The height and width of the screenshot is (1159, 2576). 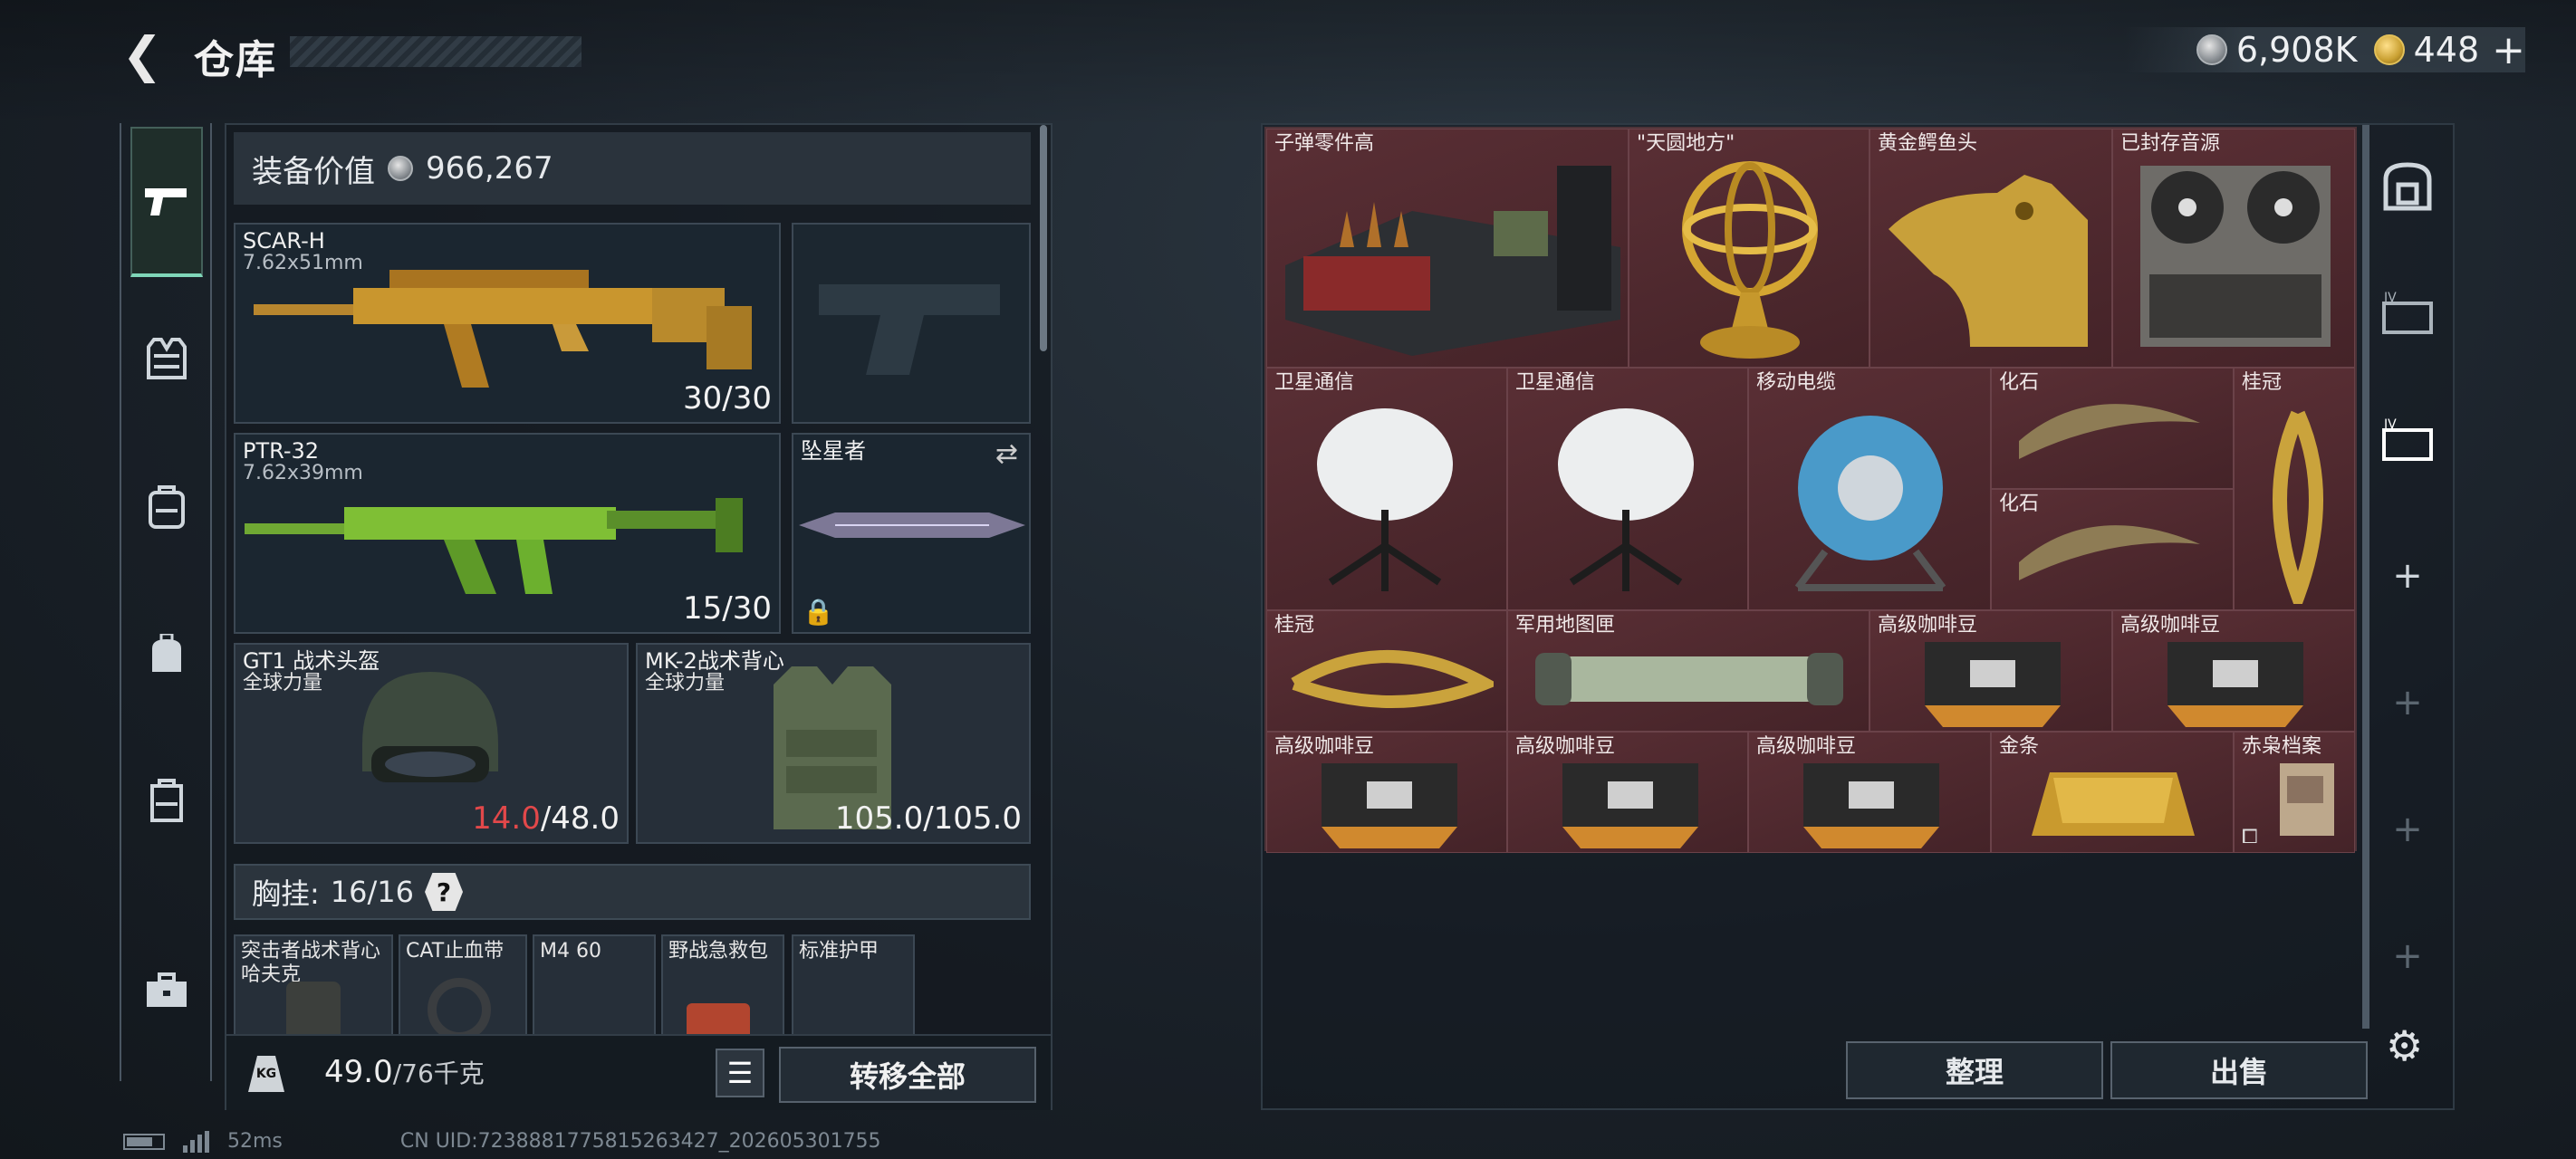 What do you see at coordinates (166, 991) in the screenshot?
I see `nav-toolbox` at bounding box center [166, 991].